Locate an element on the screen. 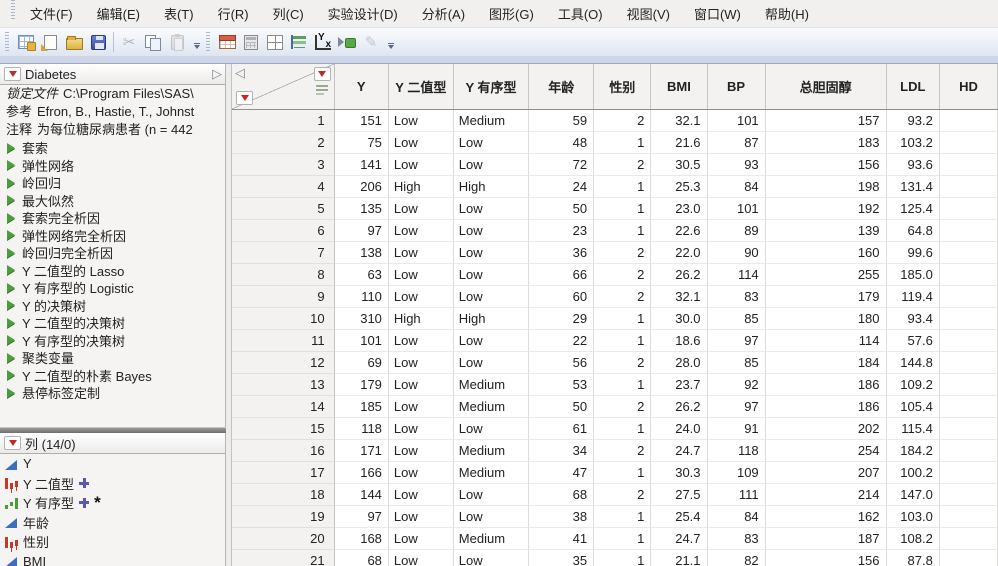 Image resolution: width=998 pixels, height=566 pixels. column-header-4: 年龄 is located at coordinates (562, 86).